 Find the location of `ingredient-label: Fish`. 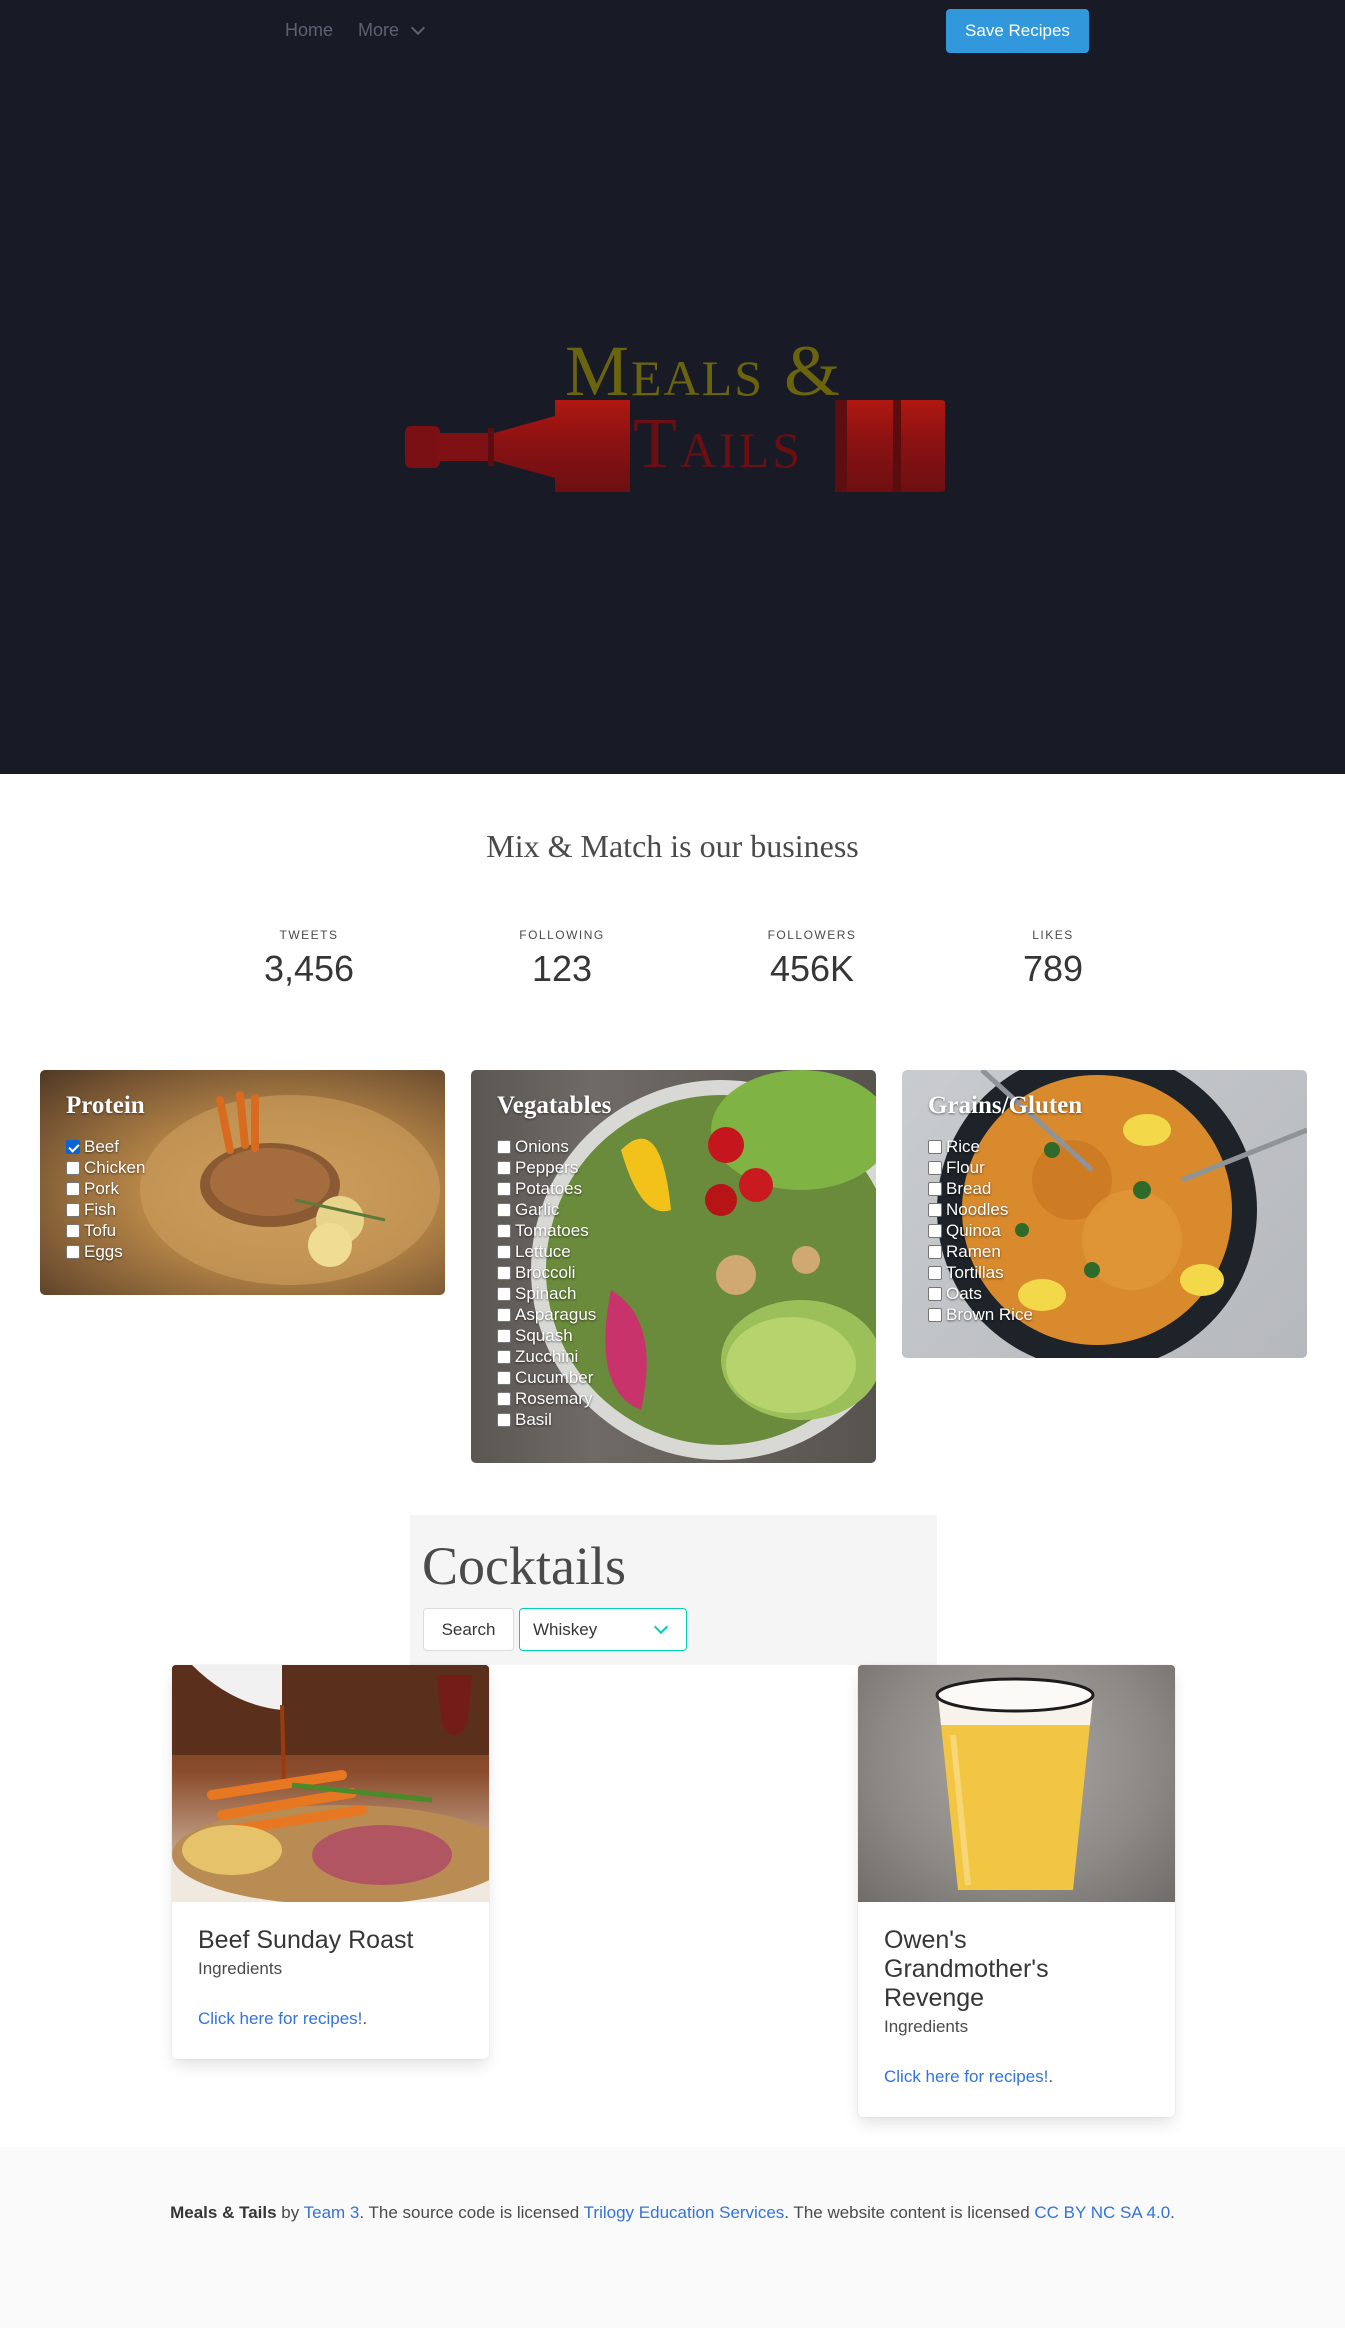

ingredient-label: Fish is located at coordinates (100, 1209).